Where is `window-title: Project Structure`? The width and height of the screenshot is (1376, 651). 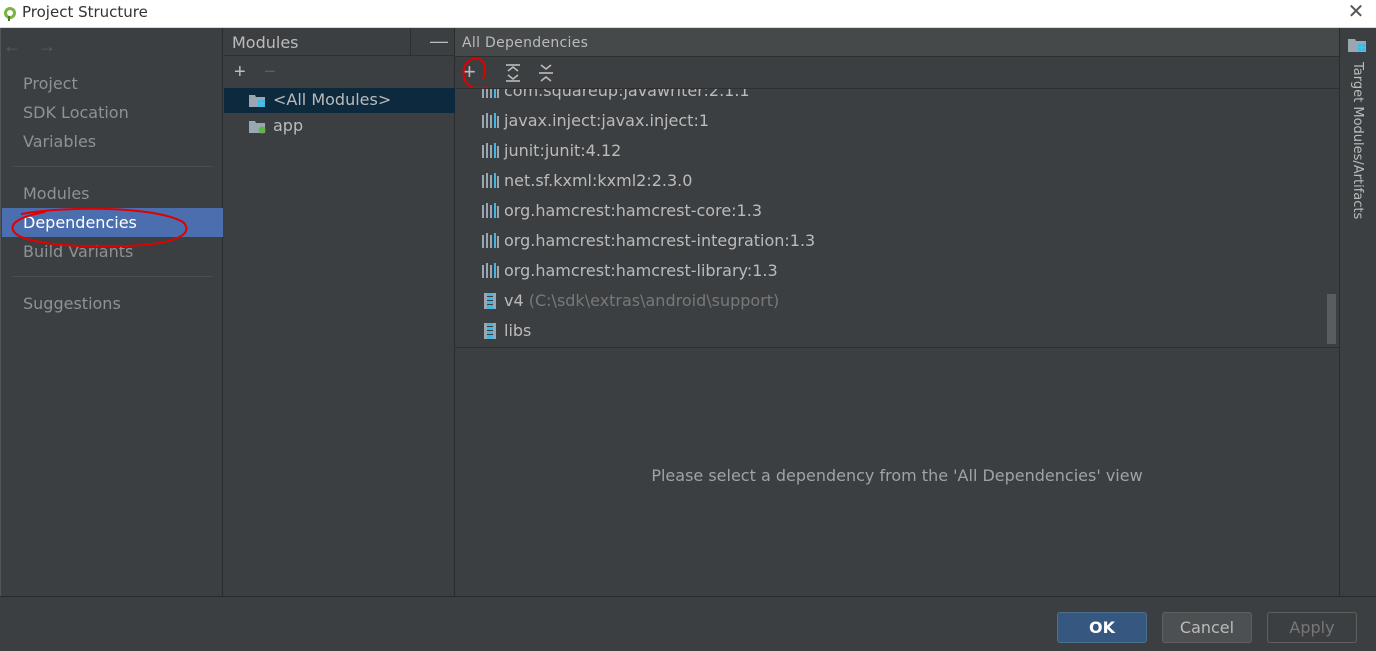 window-title: Project Structure is located at coordinates (85, 12).